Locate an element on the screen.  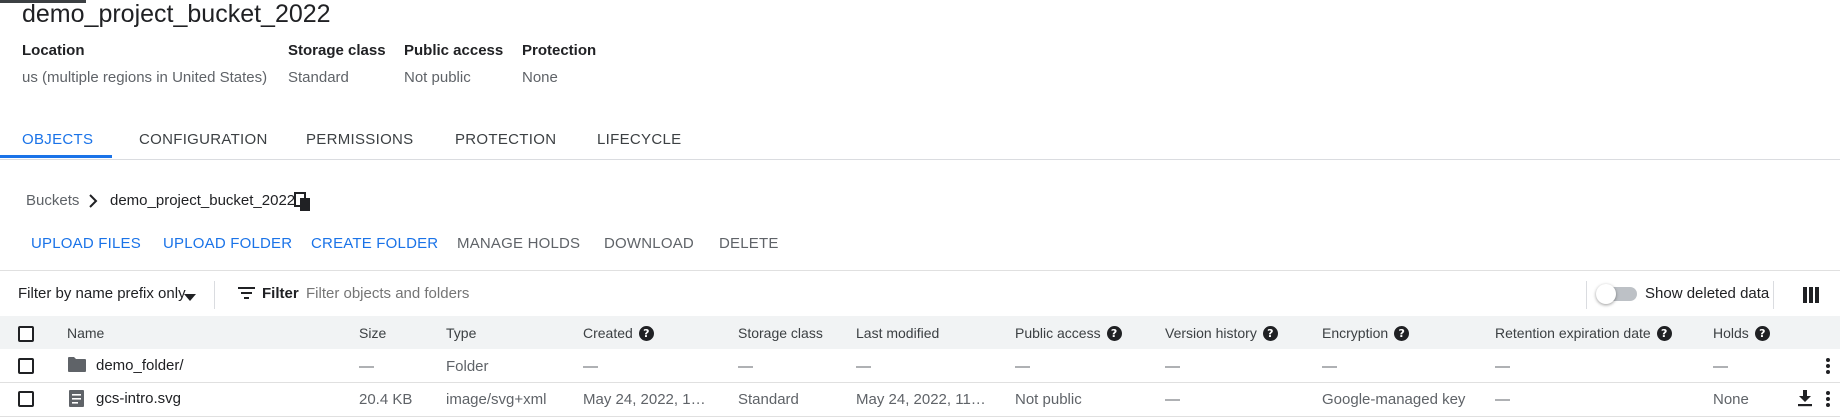
filterbar-divider is located at coordinates (214, 295).